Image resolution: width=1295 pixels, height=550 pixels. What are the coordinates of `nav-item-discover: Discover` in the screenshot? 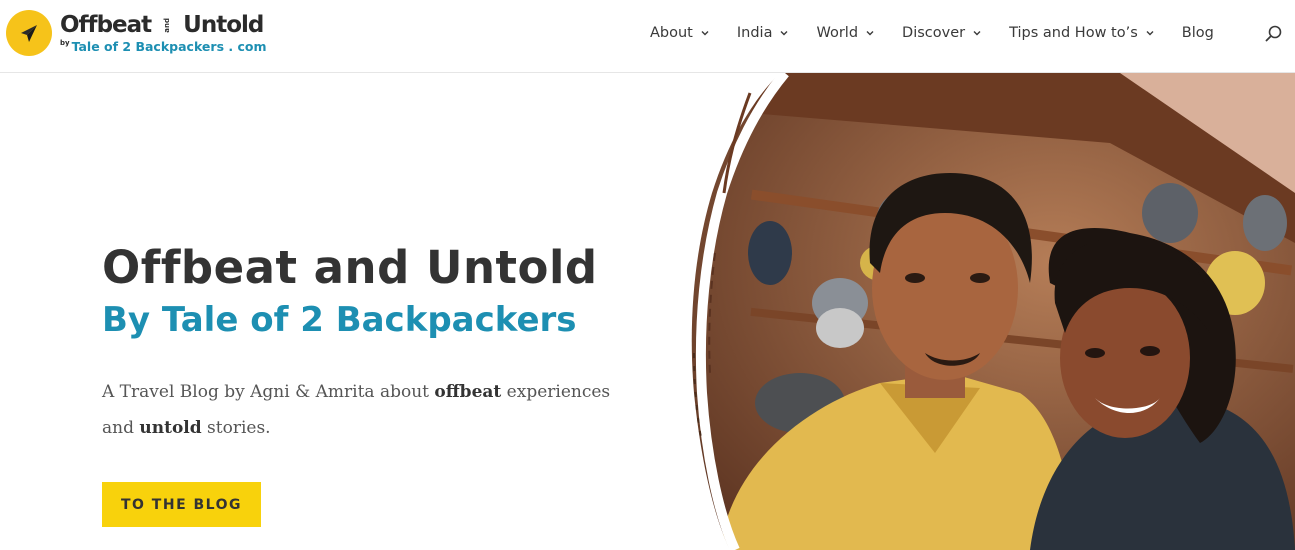 It's located at (942, 33).